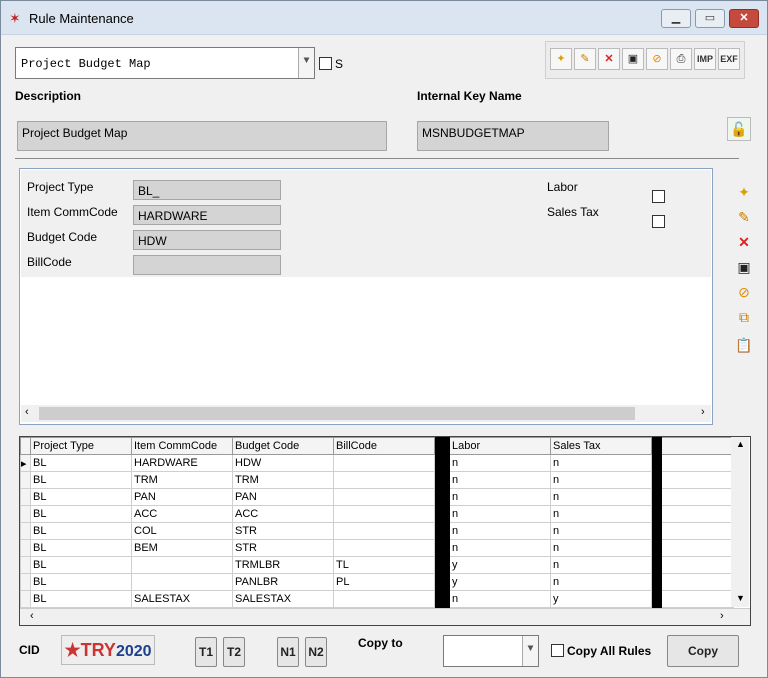  Describe the element at coordinates (500, 446) in the screenshot. I see `col-labor: Labor` at that location.